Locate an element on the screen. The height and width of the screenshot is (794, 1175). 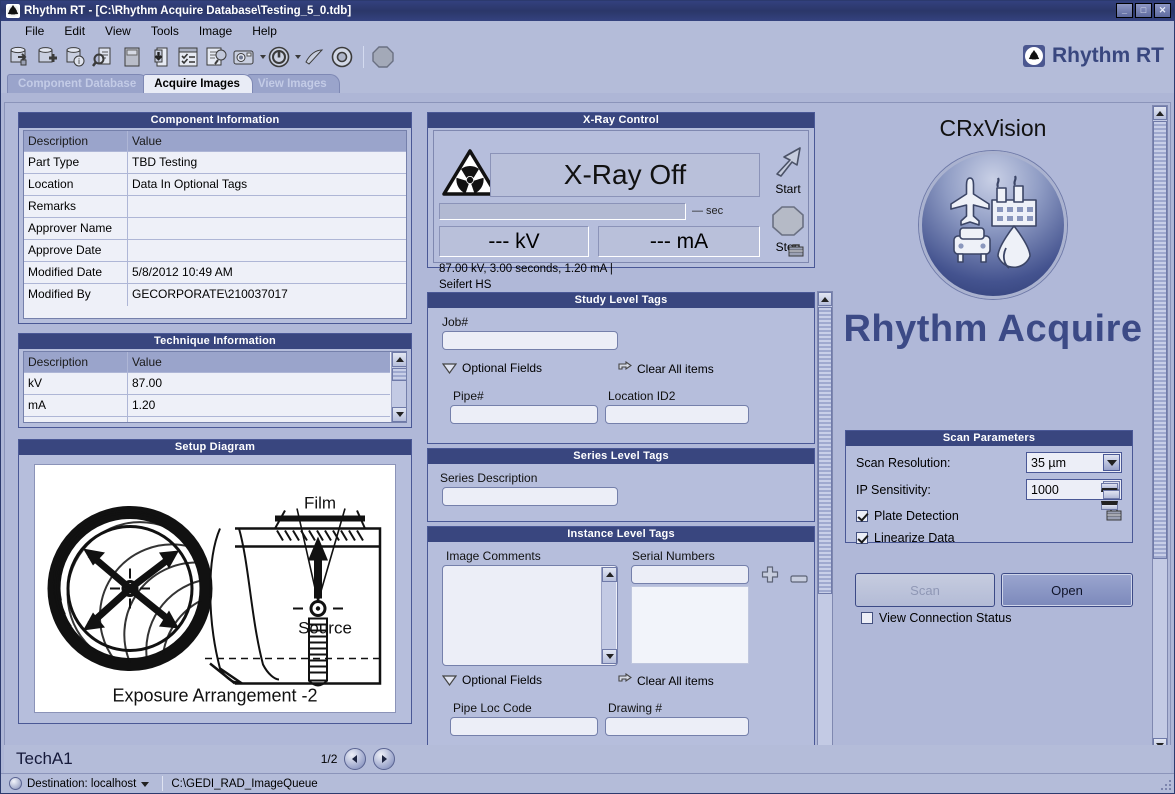
add-serial-icon is located at coordinates (770, 576).